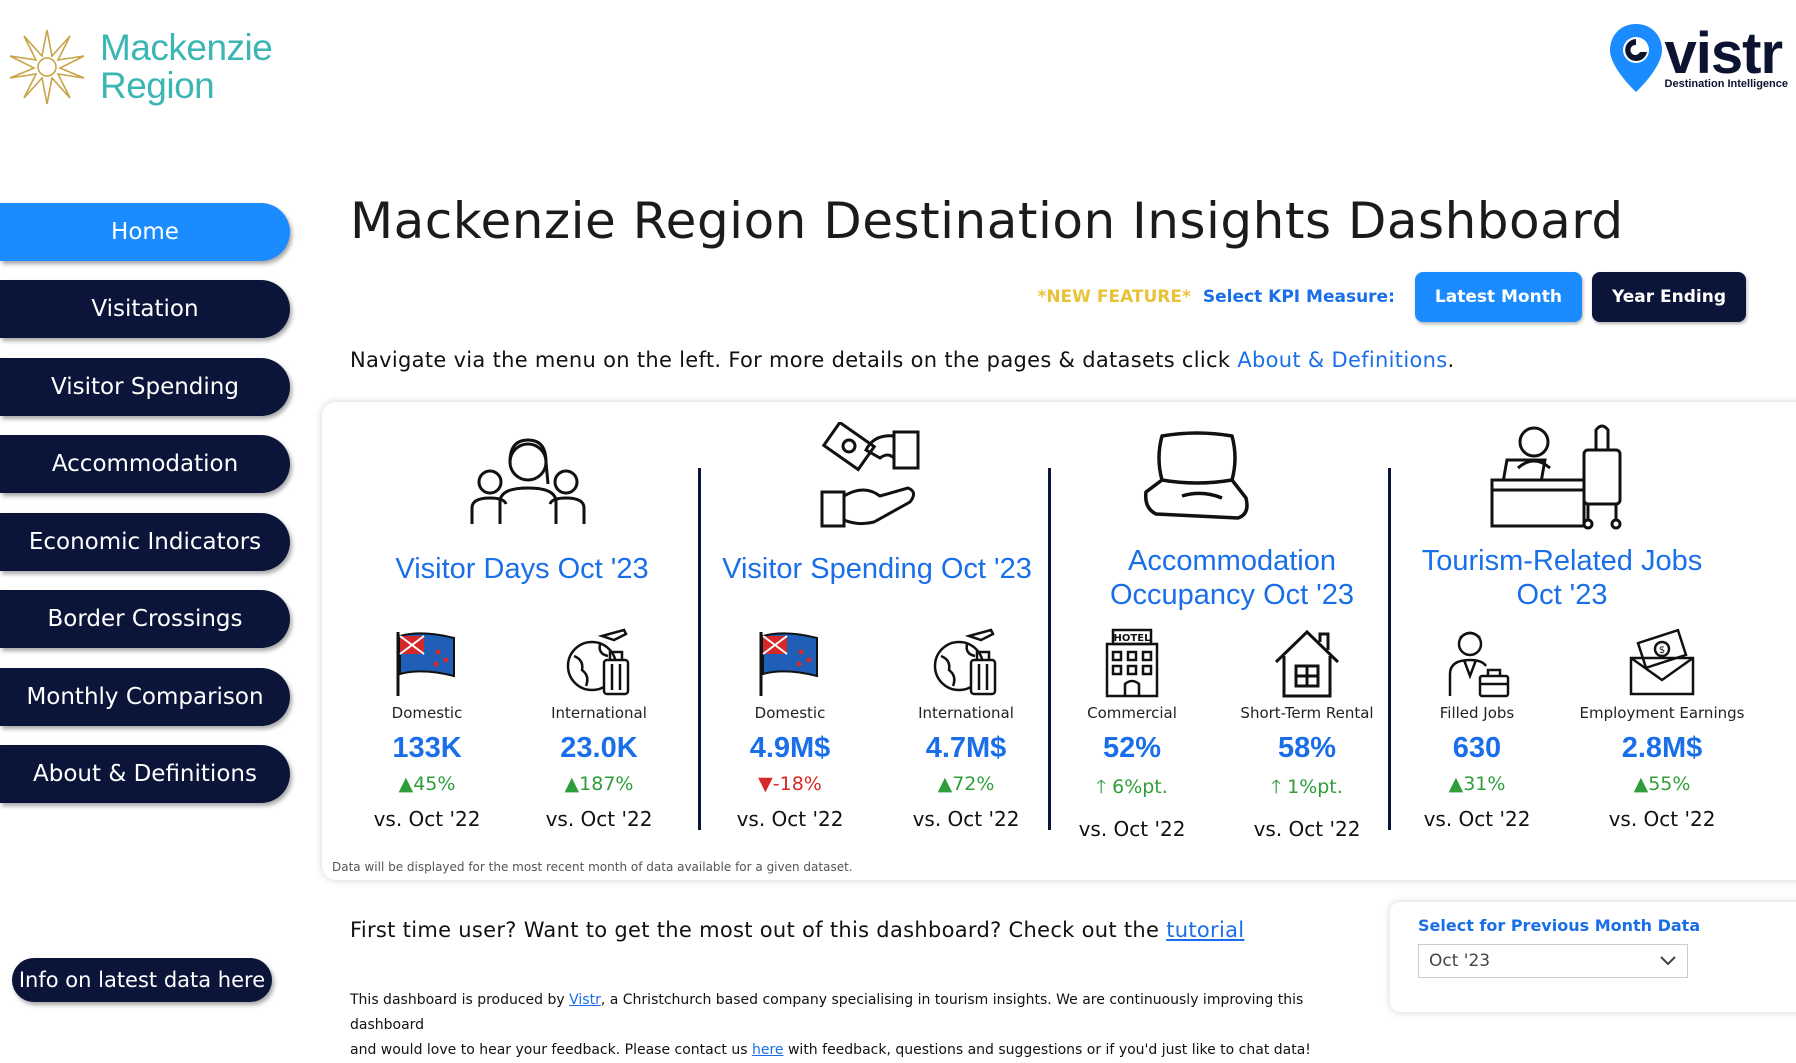 This screenshot has width=1796, height=1063. Describe the element at coordinates (1662, 713) in the screenshot. I see `metric-label: Employment Earnings` at that location.